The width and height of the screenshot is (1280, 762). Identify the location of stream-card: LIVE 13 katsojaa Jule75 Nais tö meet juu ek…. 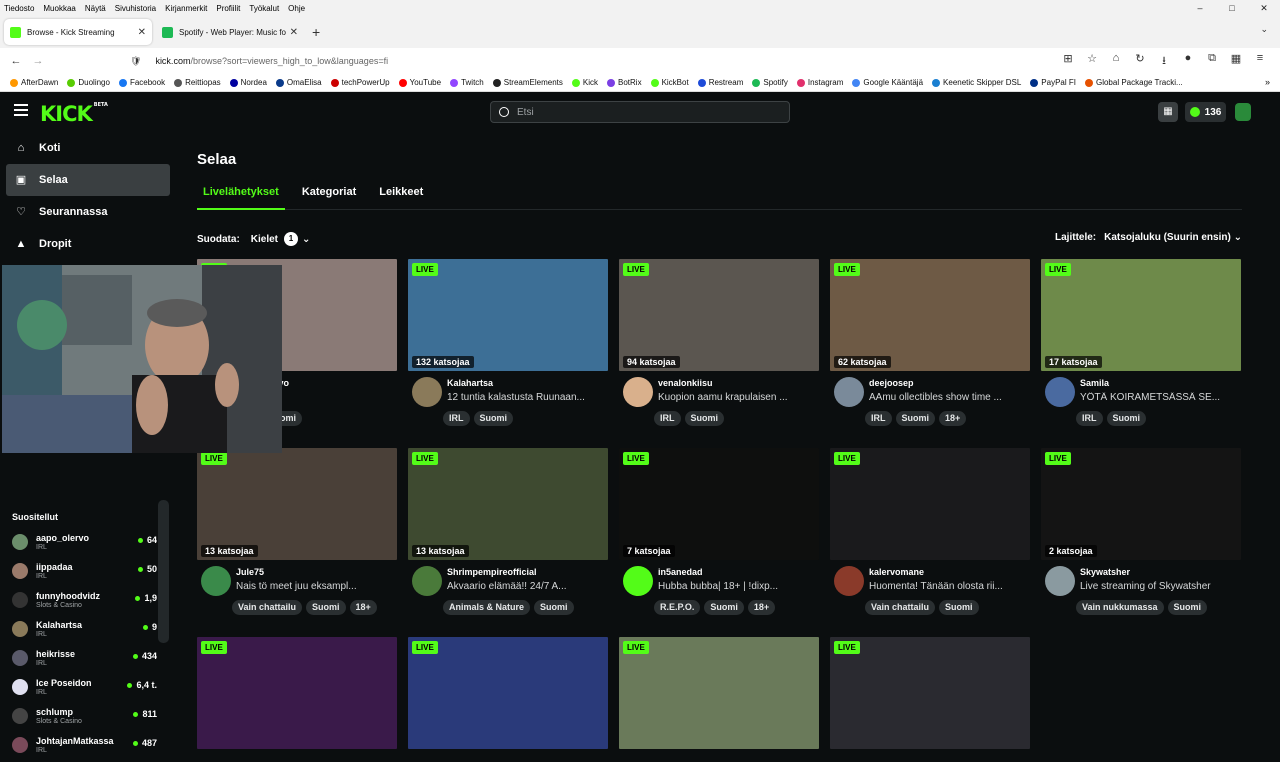
(297, 534).